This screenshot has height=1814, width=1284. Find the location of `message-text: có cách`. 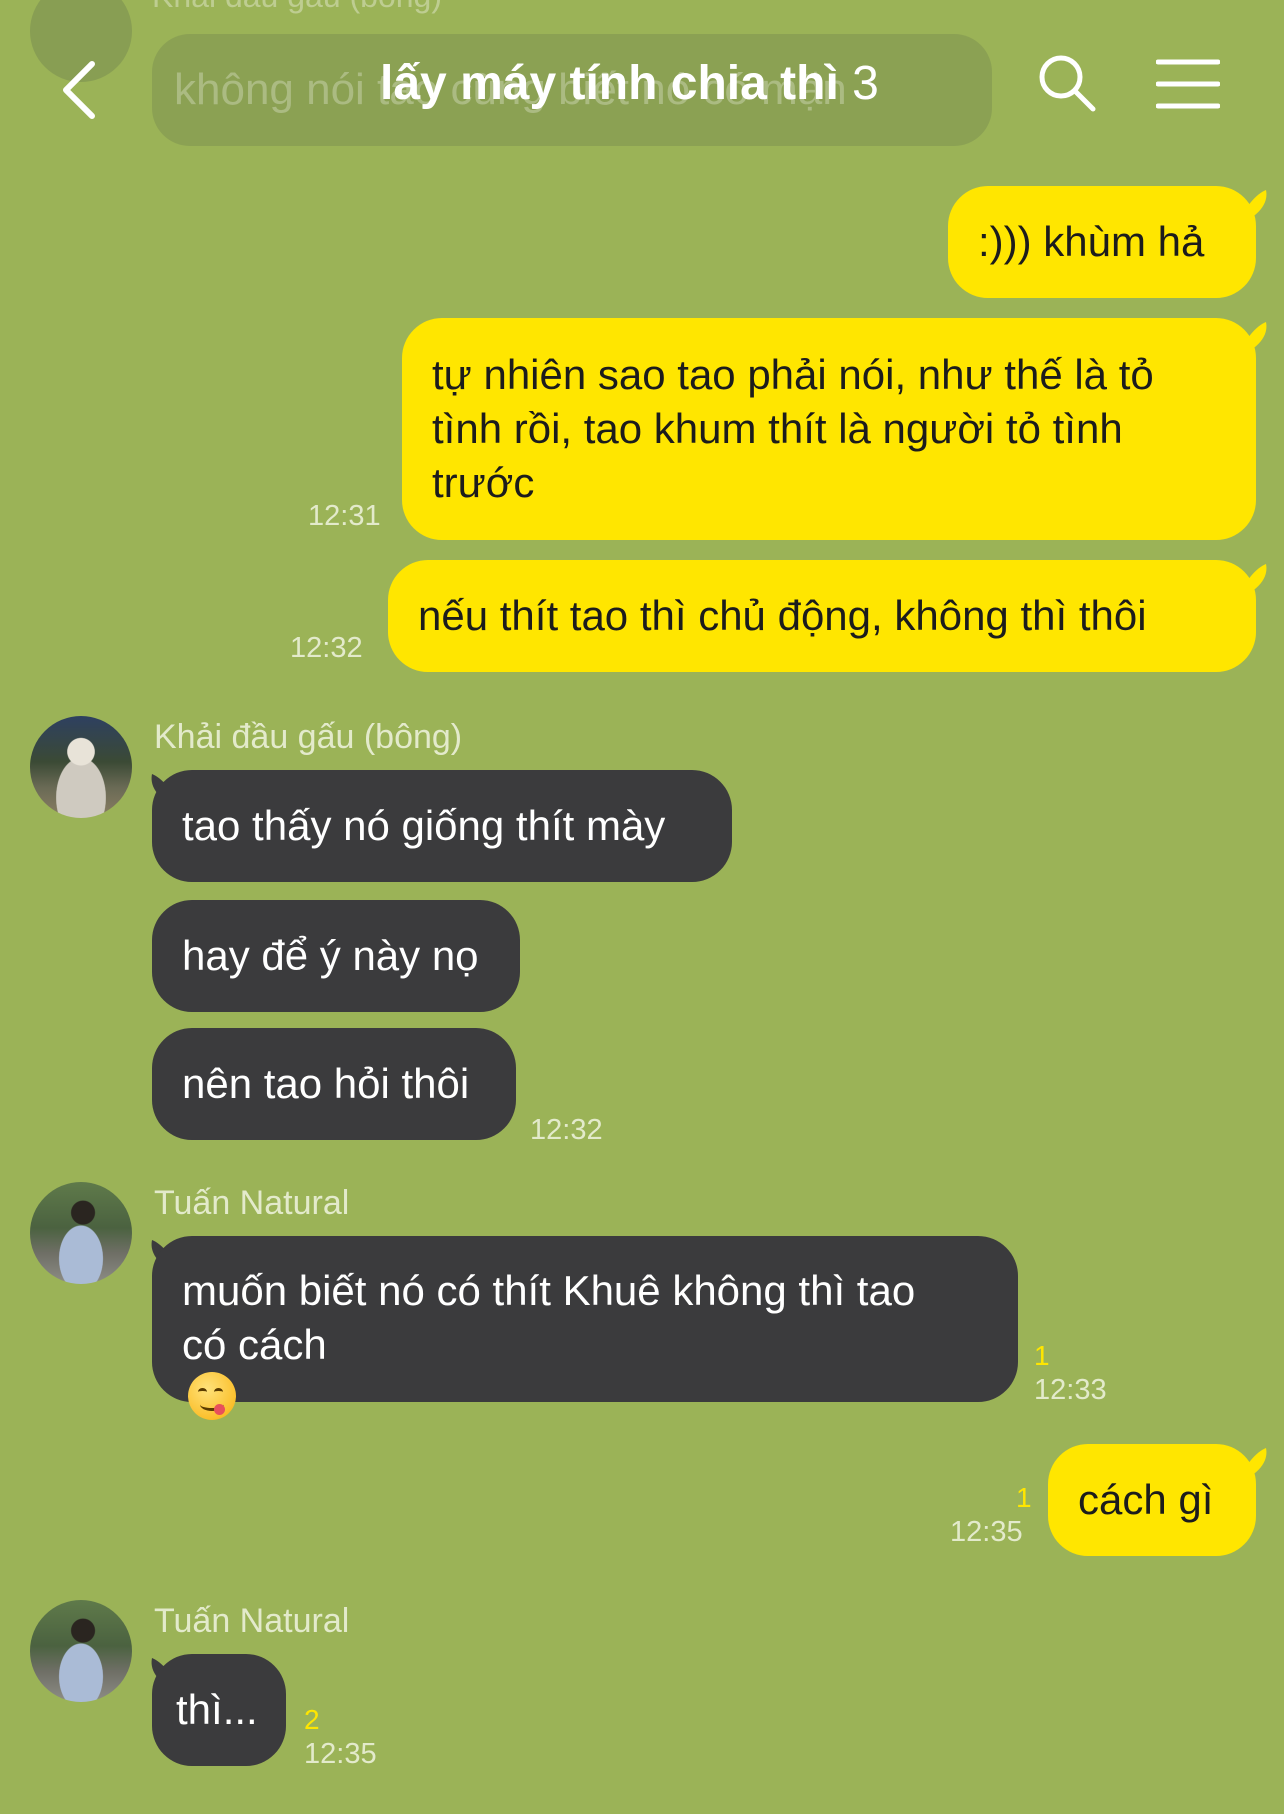

message-text: có cách is located at coordinates (254, 1344).